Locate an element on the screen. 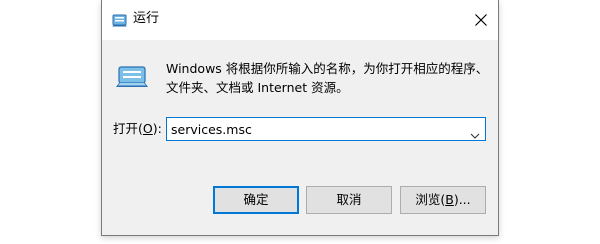 This screenshot has height=244, width=600. chevron-down-icon is located at coordinates (475, 132).